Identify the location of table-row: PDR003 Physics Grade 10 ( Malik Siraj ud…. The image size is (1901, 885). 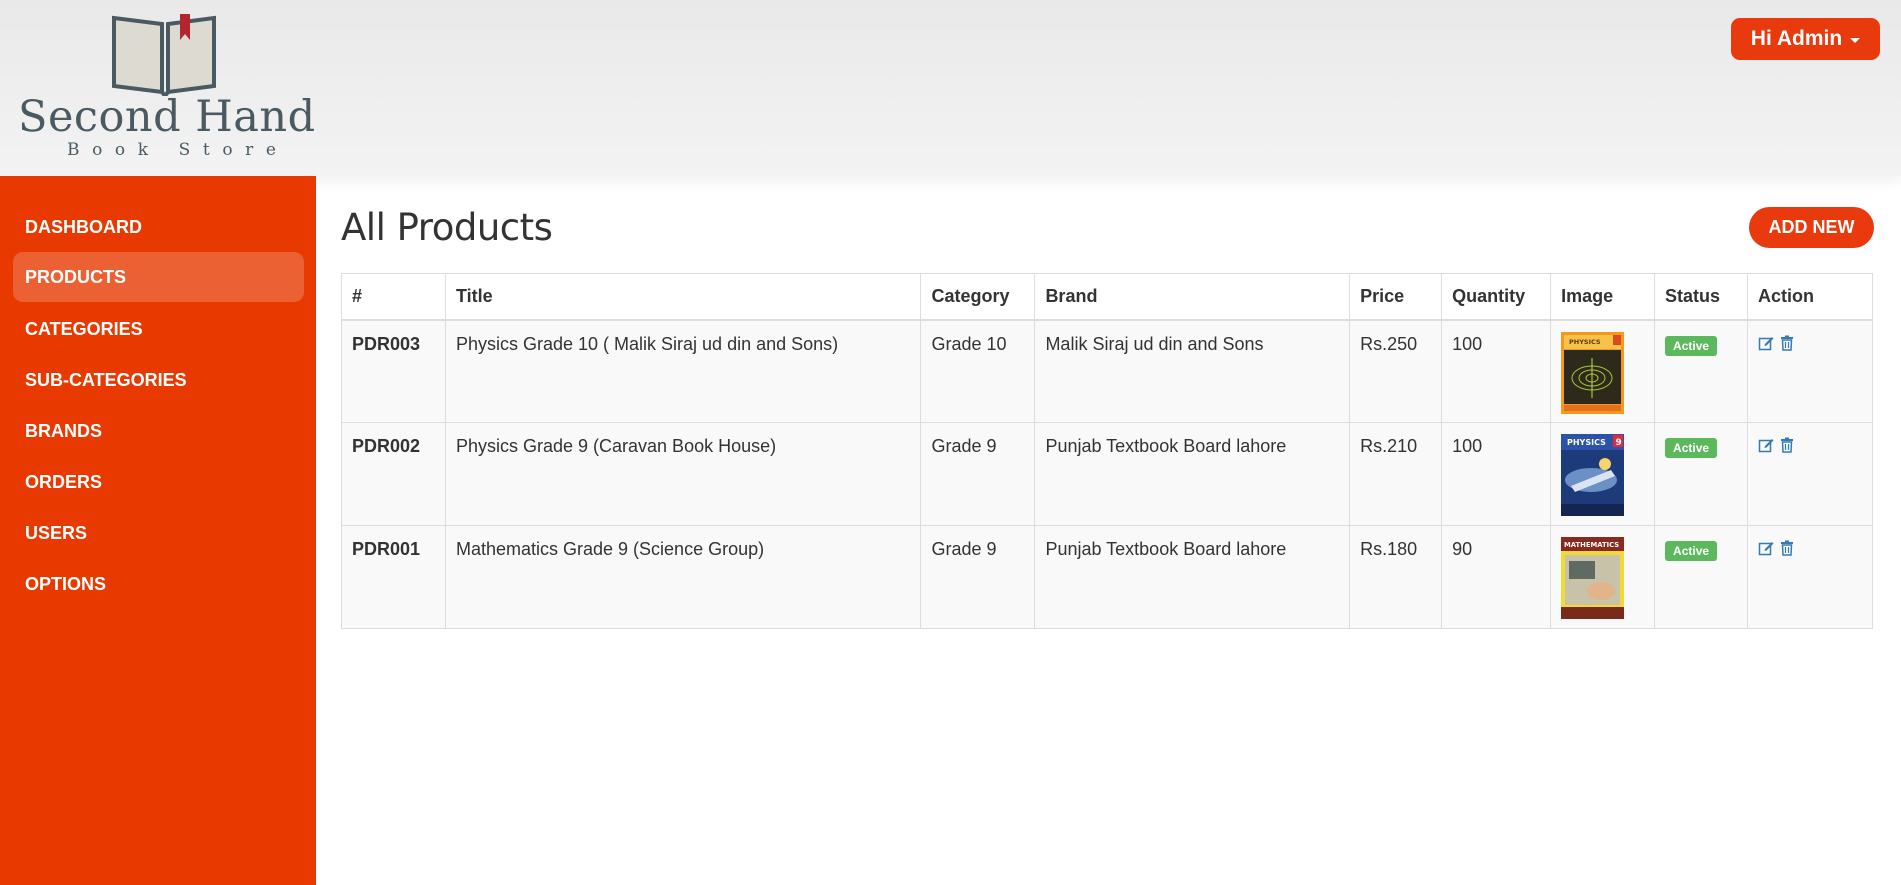
(1107, 371).